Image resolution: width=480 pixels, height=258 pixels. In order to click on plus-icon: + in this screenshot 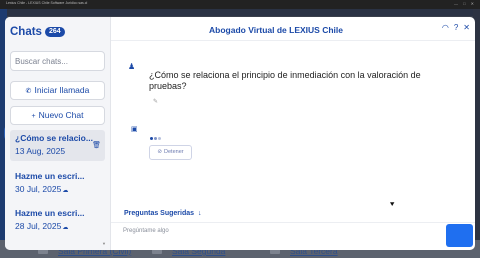, I will do `click(33, 116)`.